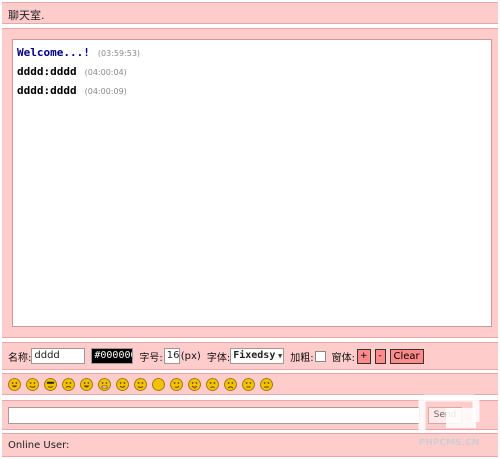 This screenshot has width=500, height=459. I want to click on cross-emoticon-icon, so click(248, 384).